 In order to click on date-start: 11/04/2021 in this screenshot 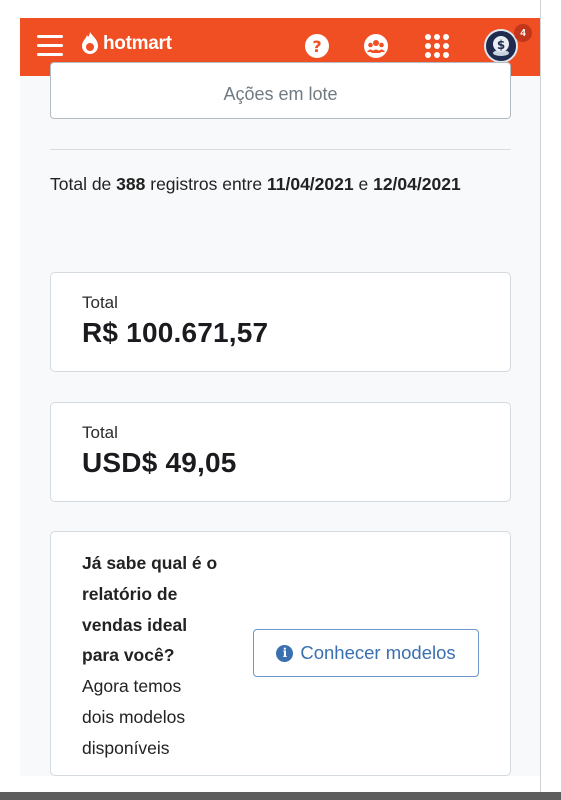, I will do `click(310, 184)`.